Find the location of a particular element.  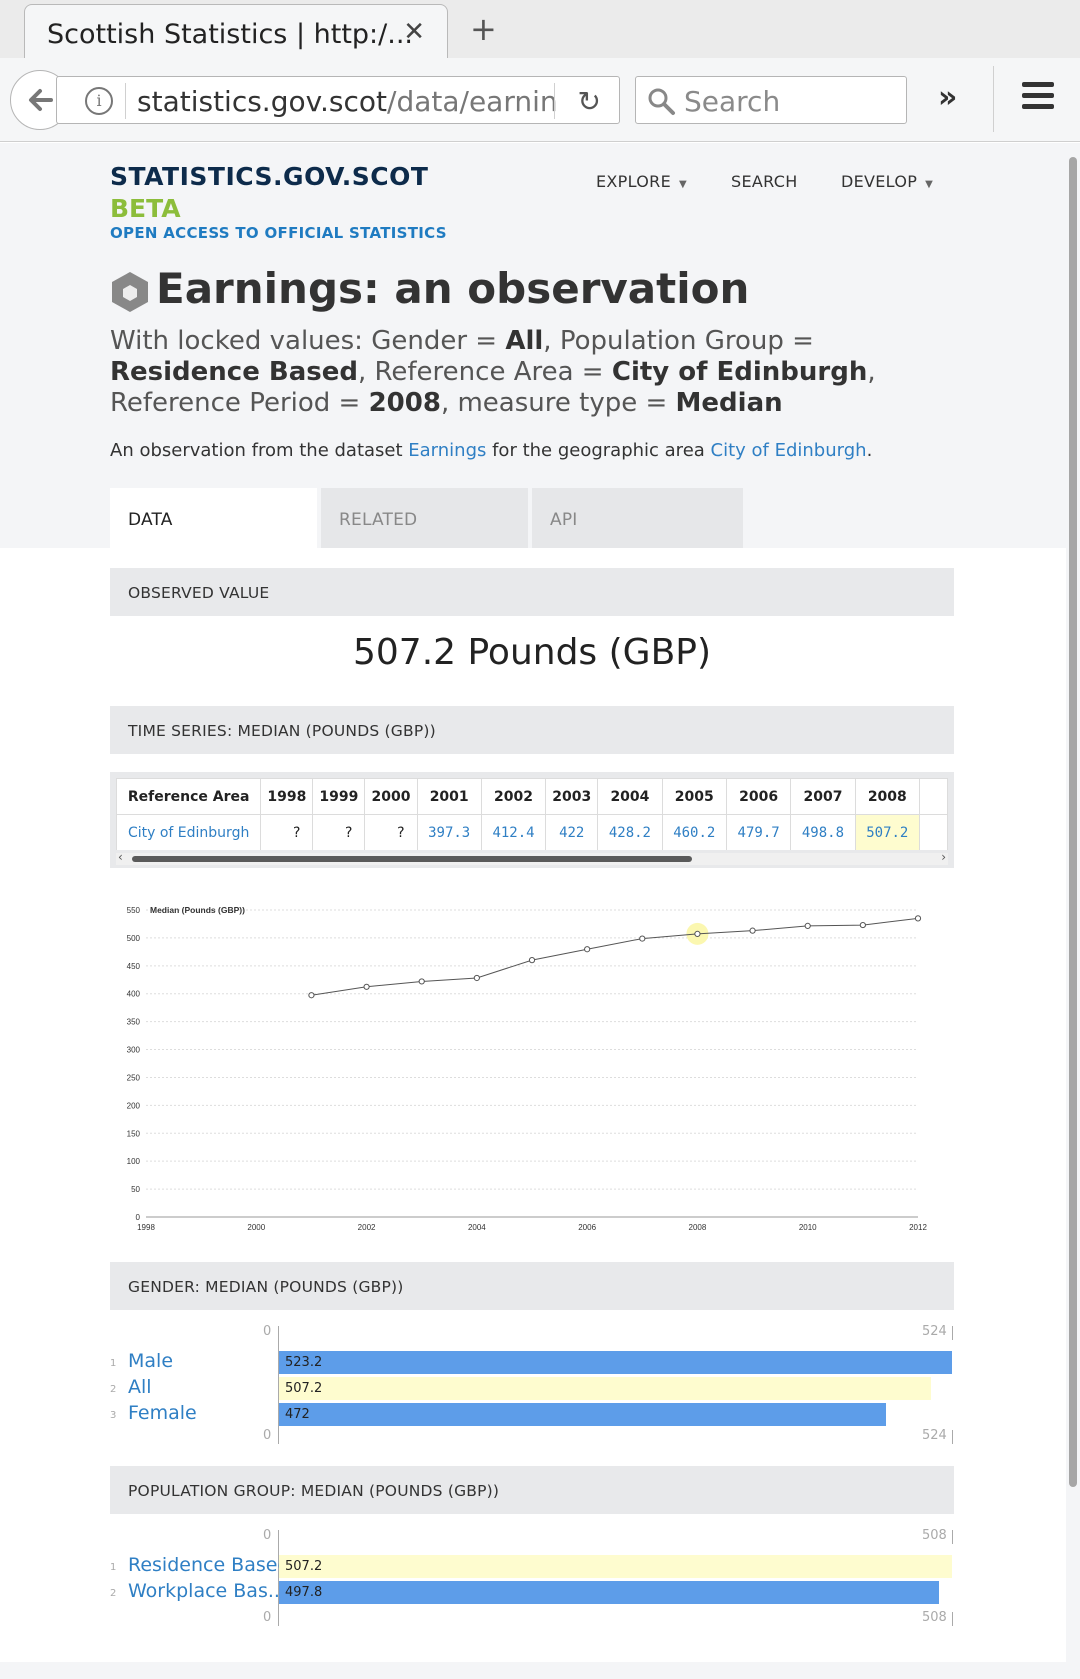

locked-reference-period: 2008 is located at coordinates (404, 403).